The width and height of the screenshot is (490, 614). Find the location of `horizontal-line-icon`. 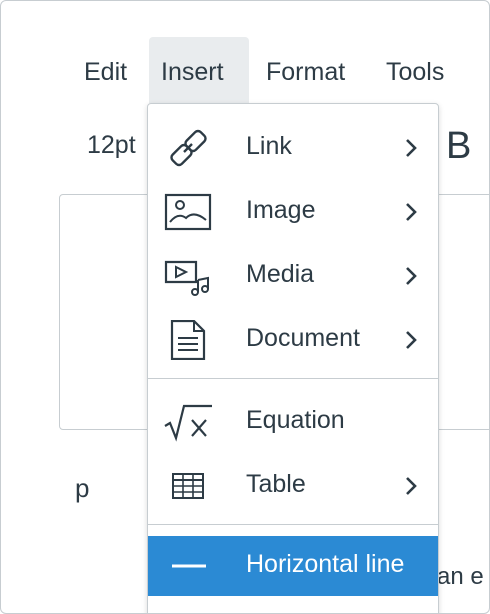

horizontal-line-icon is located at coordinates (188, 566).